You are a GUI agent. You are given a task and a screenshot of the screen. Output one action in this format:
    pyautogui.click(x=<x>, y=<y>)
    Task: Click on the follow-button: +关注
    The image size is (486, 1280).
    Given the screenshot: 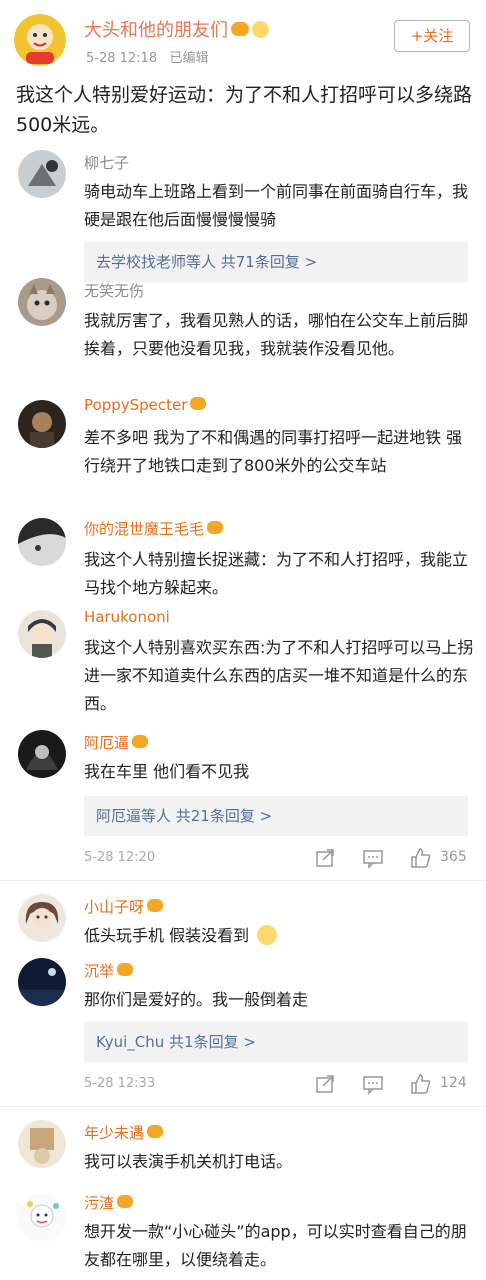 What is the action you would take?
    pyautogui.click(x=432, y=36)
    